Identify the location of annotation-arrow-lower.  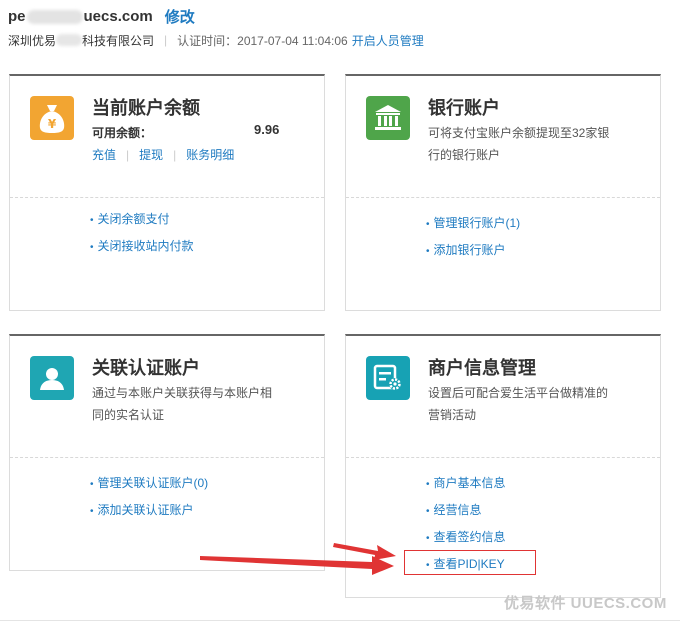
(297, 565).